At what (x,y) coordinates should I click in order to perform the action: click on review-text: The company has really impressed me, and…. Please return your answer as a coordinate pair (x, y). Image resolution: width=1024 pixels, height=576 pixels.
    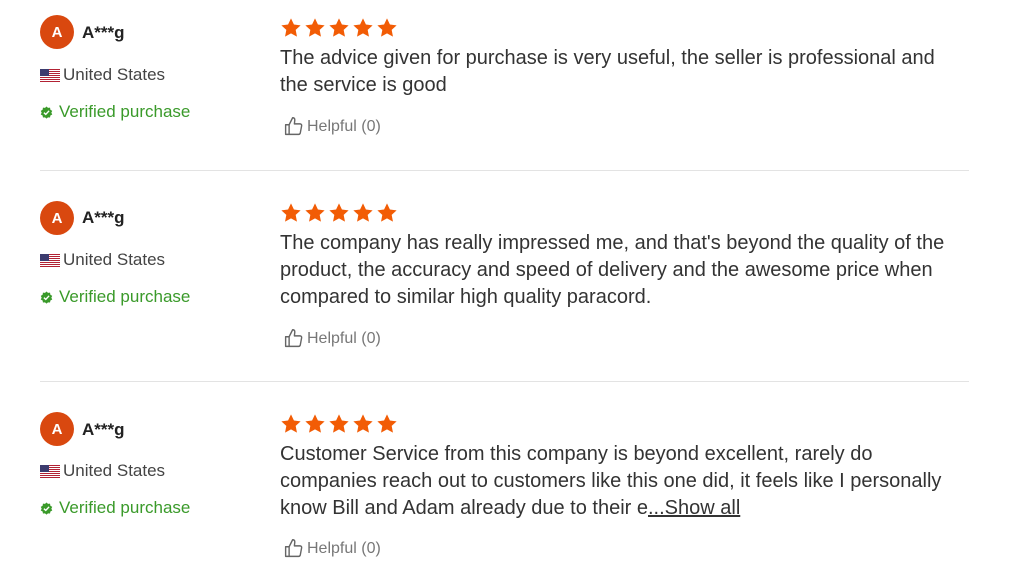
    Looking at the image, I should click on (612, 270).